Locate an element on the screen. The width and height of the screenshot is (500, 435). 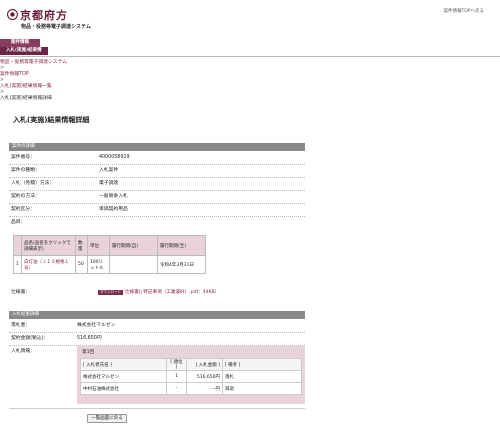
bid-note: 辞退 is located at coordinates (262, 388).